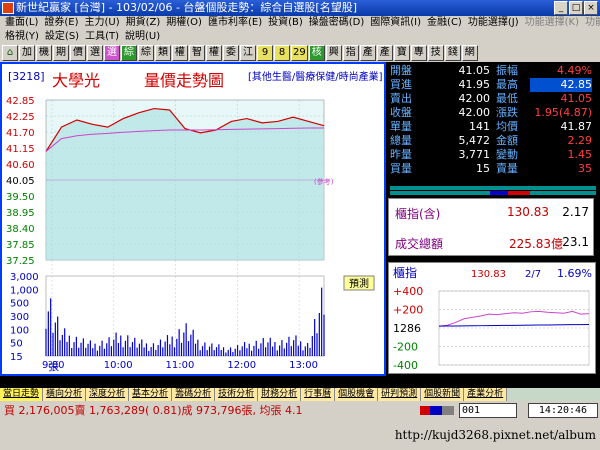 The height and width of the screenshot is (450, 600). What do you see at coordinates (21, 22) in the screenshot?
I see `menu-item-0: 畫面(L)` at bounding box center [21, 22].